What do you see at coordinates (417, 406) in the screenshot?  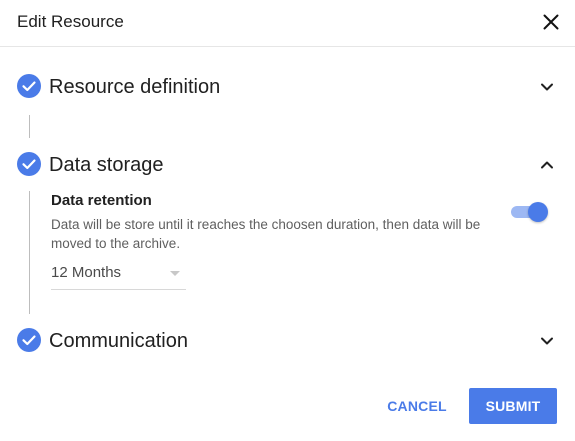 I see `cancel-button: CANCEL` at bounding box center [417, 406].